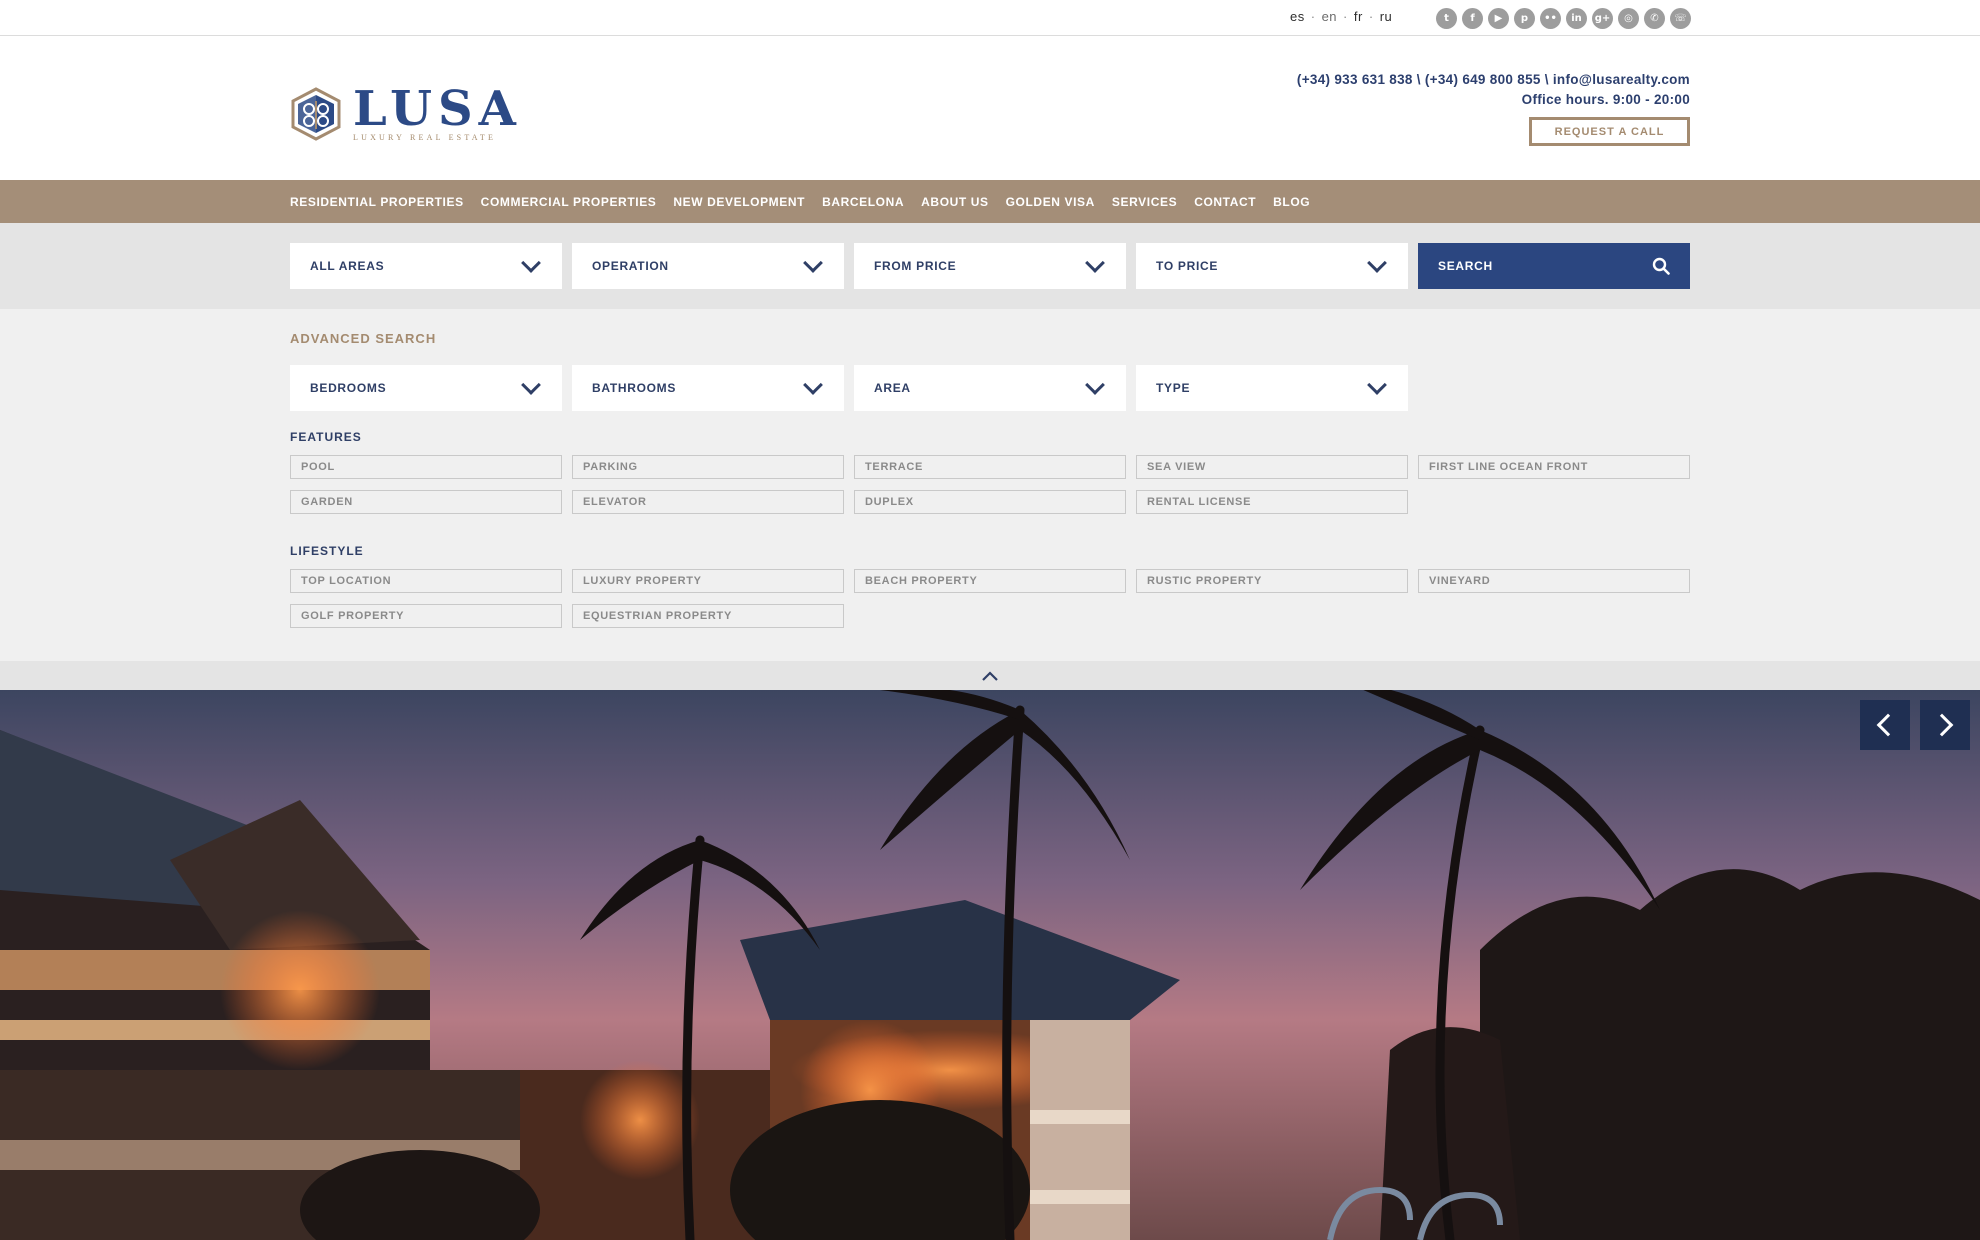 The image size is (1980, 1240). What do you see at coordinates (316, 114) in the screenshot?
I see `logo-hexagon-icon` at bounding box center [316, 114].